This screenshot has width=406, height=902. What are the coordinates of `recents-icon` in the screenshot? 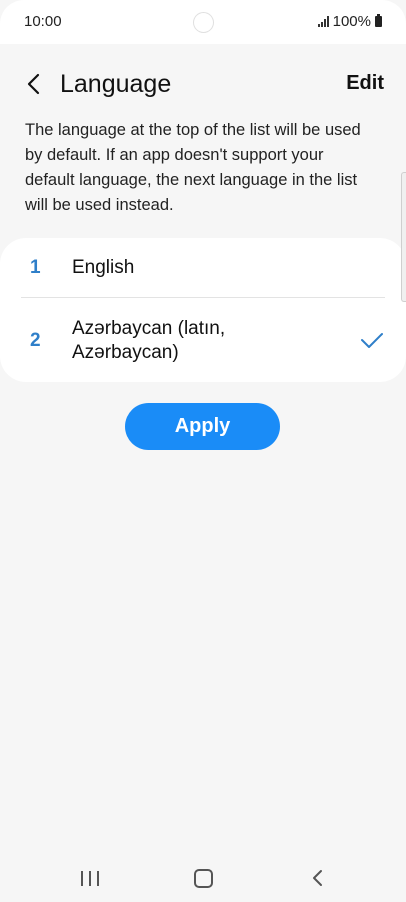 It's located at (90, 878).